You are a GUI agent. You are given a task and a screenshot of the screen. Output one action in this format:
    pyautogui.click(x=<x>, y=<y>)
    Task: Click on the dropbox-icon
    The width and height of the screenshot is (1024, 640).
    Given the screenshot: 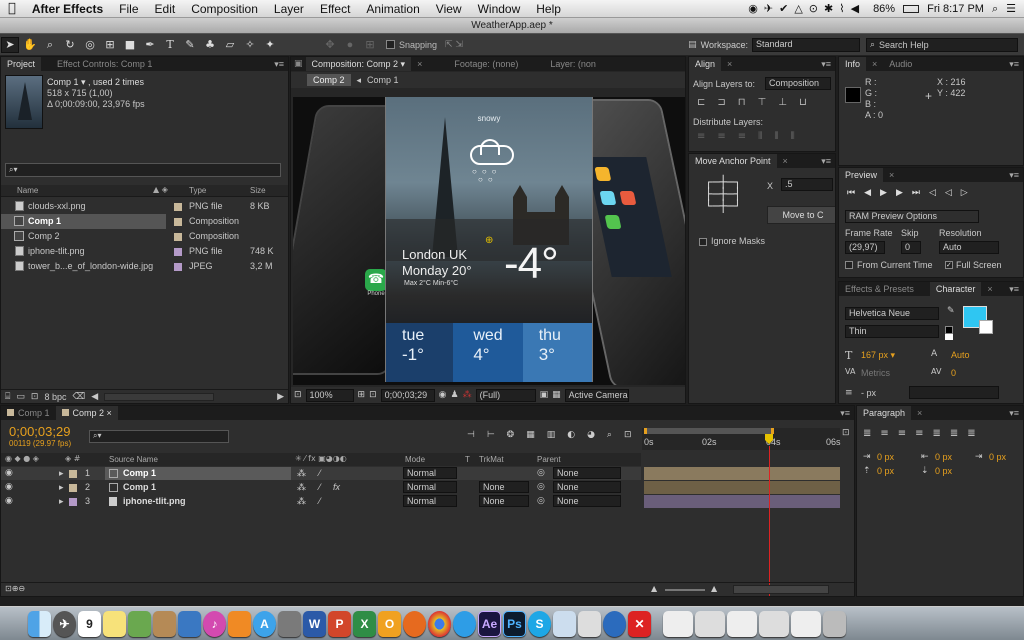 What is the action you would take?
    pyautogui.click(x=564, y=623)
    